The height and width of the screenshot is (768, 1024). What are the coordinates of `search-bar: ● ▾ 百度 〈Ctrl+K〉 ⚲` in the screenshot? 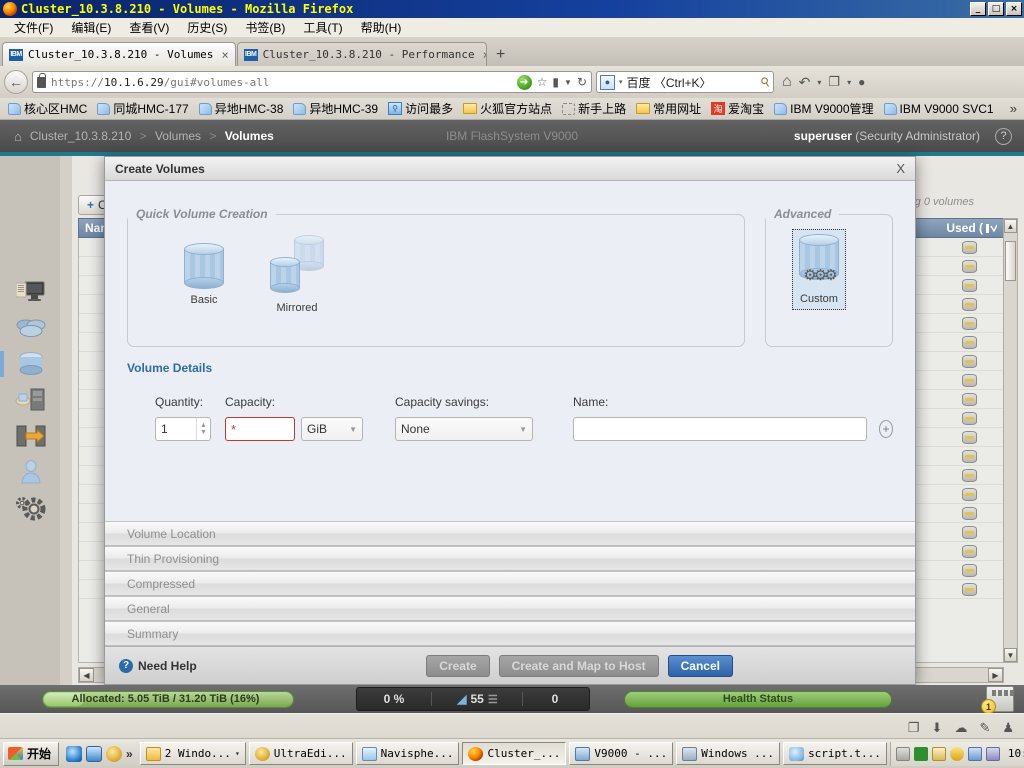 It's located at (685, 82).